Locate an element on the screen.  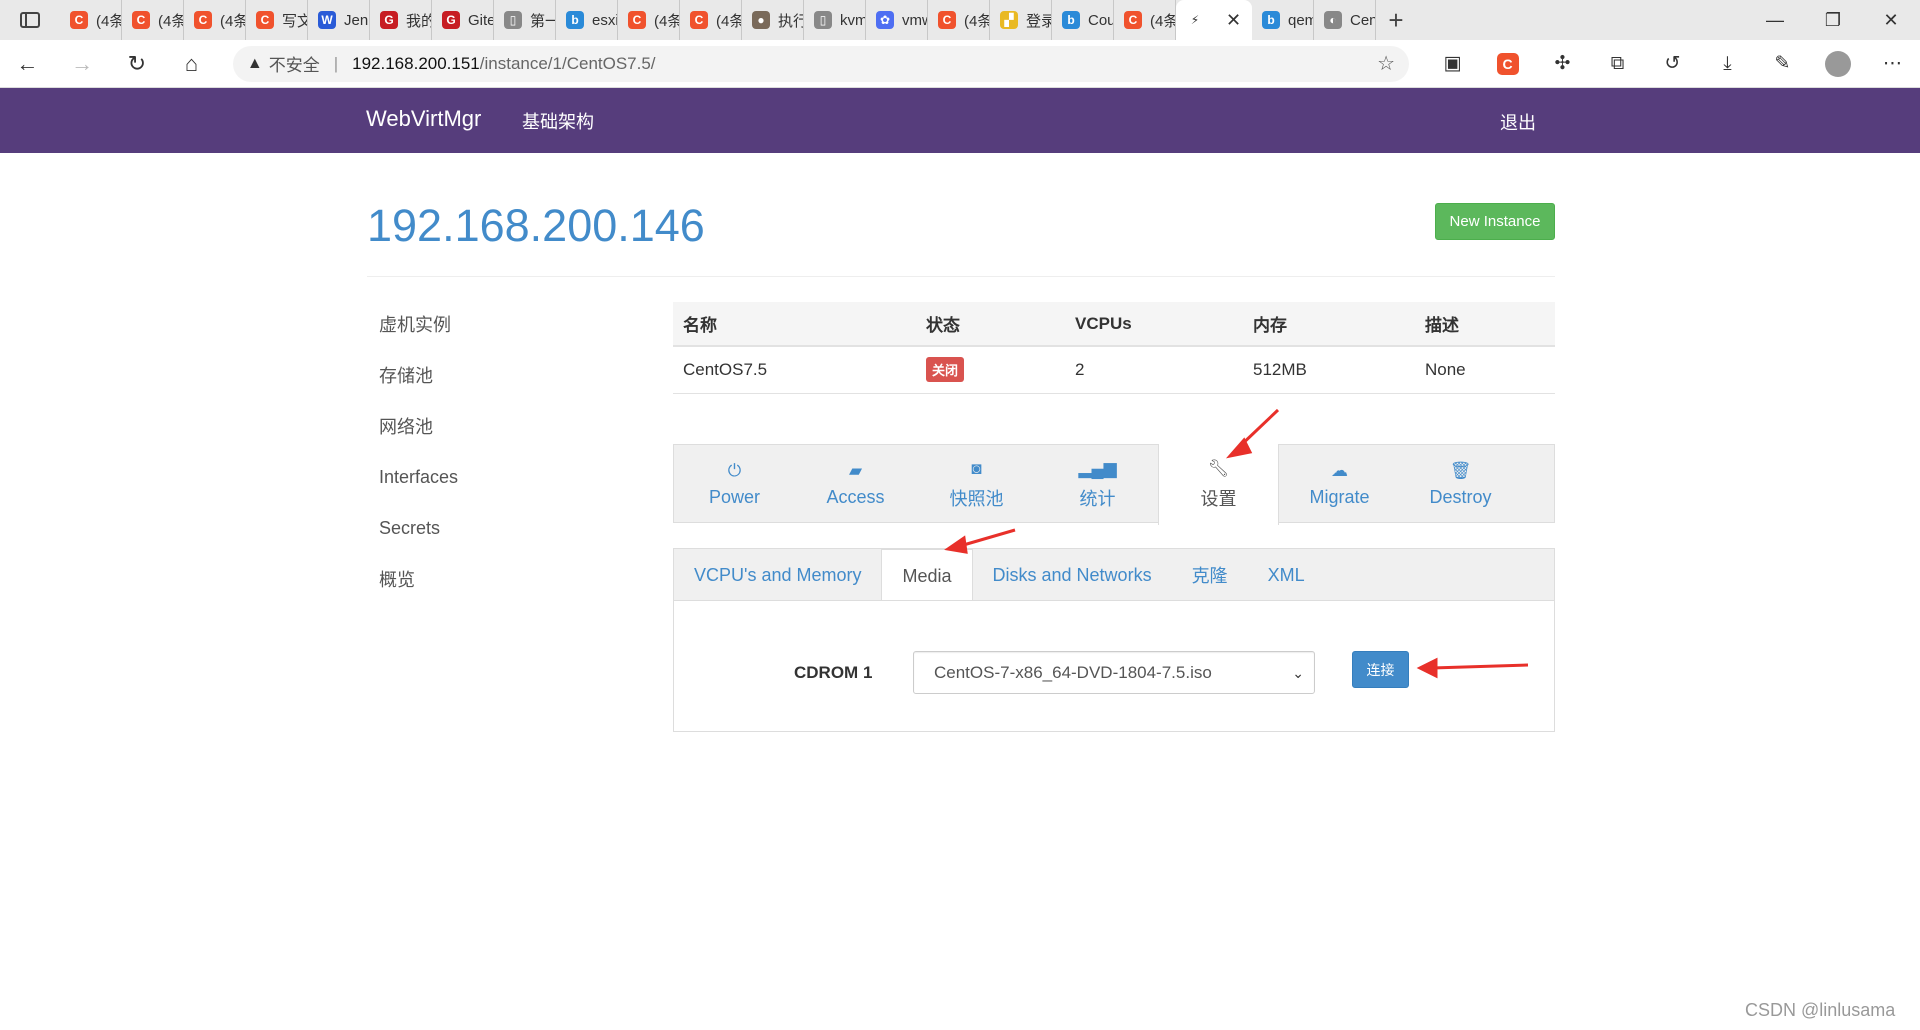
window-controls: — ❐ ✕ is located at coordinates (1833, 20).